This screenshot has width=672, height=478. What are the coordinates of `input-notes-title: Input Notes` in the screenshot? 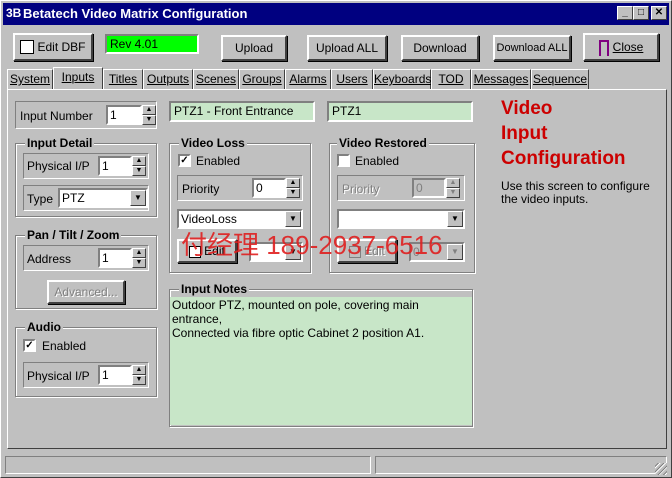 It's located at (214, 289).